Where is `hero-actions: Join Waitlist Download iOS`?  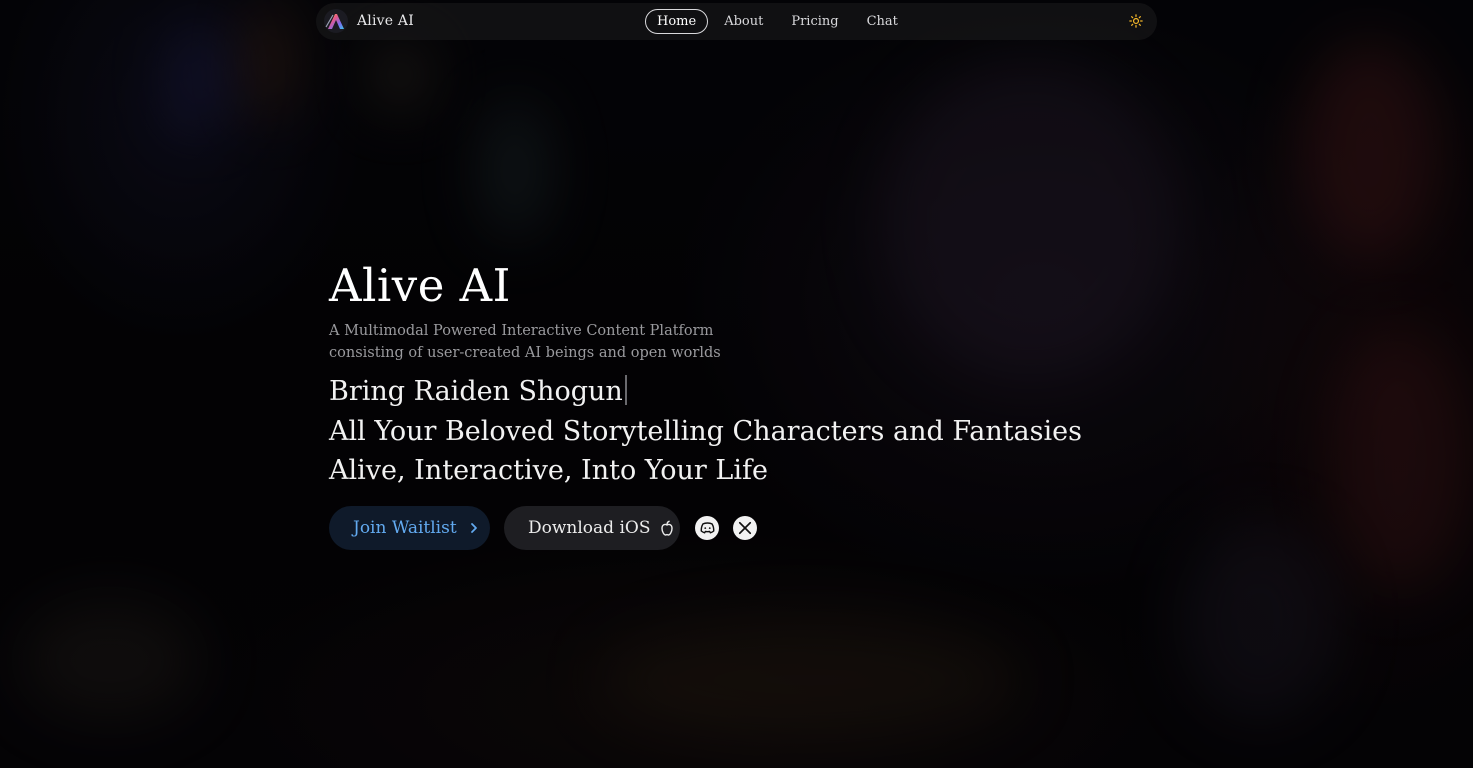
hero-actions: Join Waitlist Download iOS is located at coordinates (543, 528).